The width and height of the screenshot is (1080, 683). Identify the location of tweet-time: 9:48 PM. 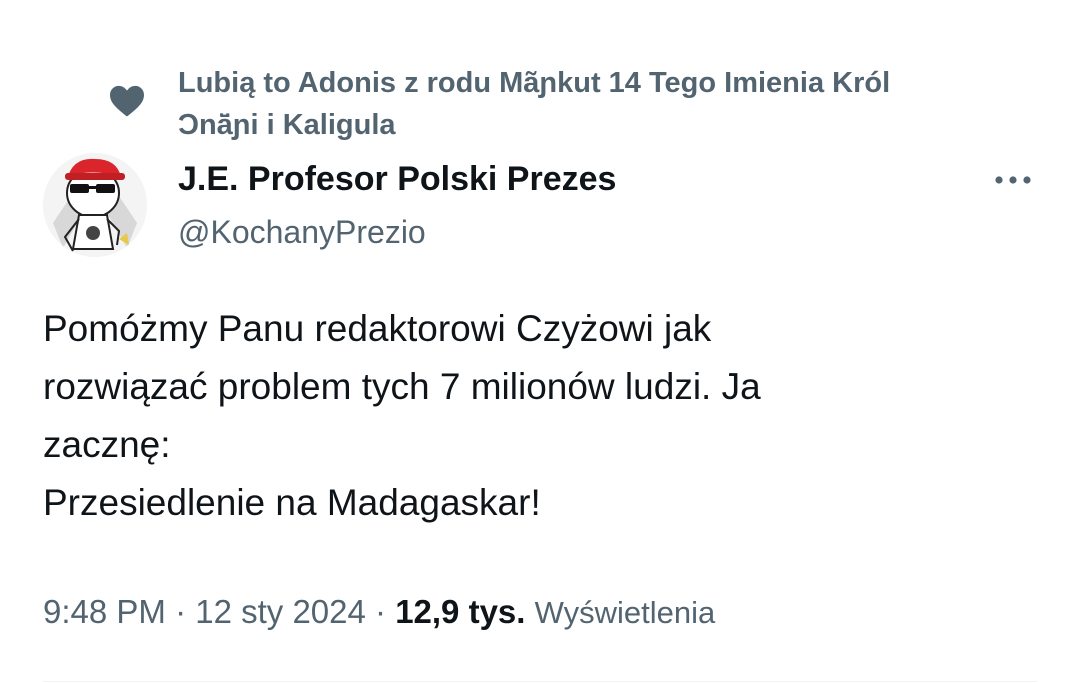
(104, 611).